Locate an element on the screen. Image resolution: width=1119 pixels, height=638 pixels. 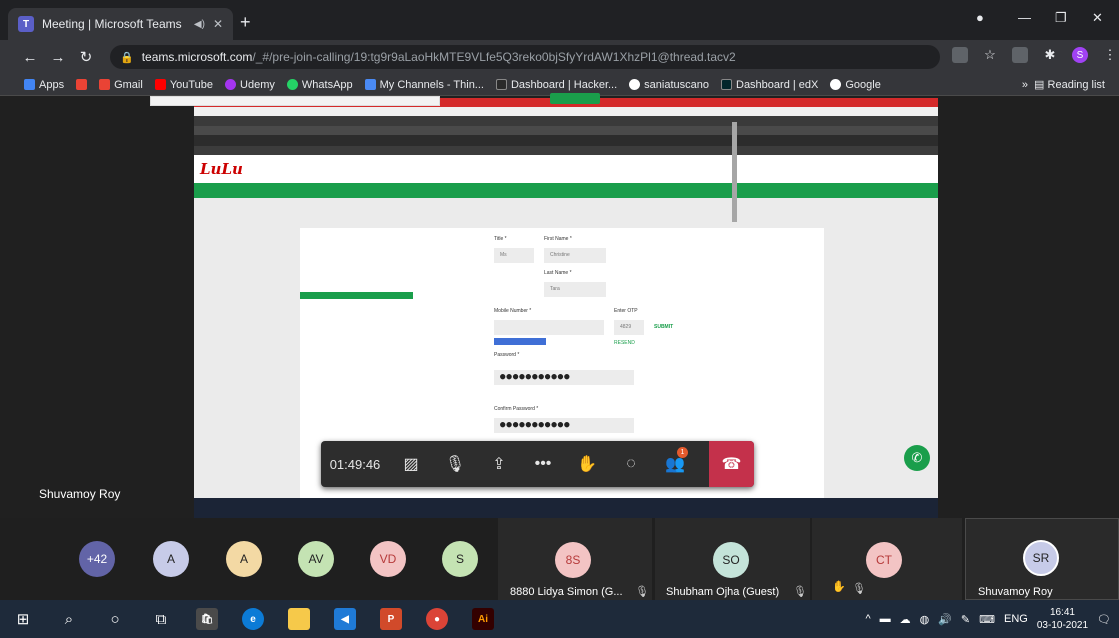
store-icon-tile: 🛍 is located at coordinates (207, 619).